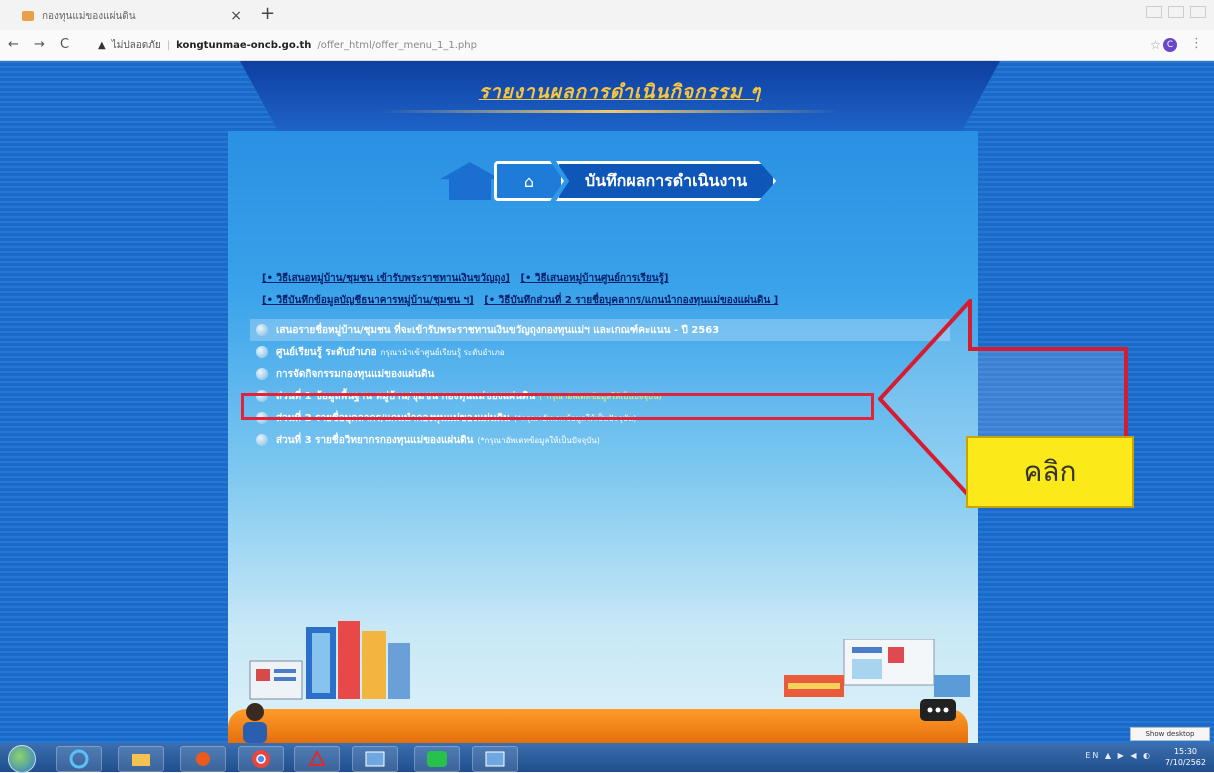 The image size is (1214, 773). Describe the element at coordinates (442, 352) in the screenshot. I see `menu-item-note: กรุณานำเข้าศูนย์เรียนรู้ ระดับอำเภอ` at that location.